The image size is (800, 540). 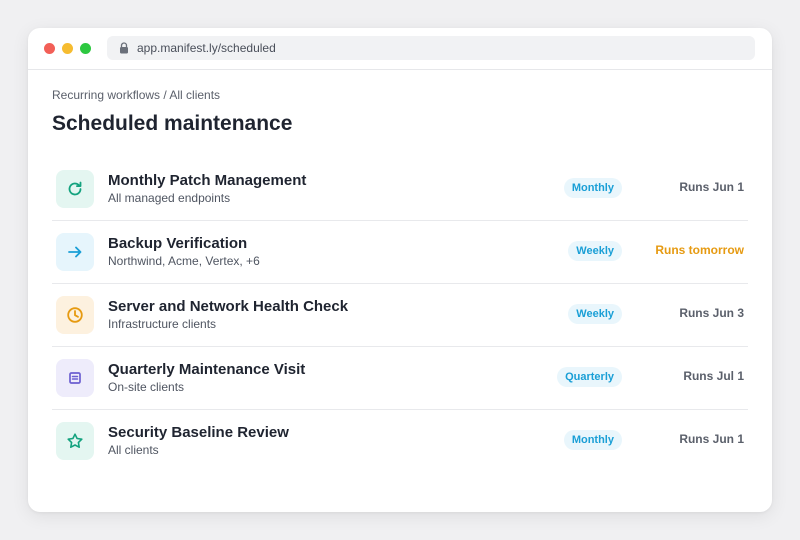 What do you see at coordinates (228, 306) in the screenshot?
I see `workflow-title: Server and Network Health Check` at bounding box center [228, 306].